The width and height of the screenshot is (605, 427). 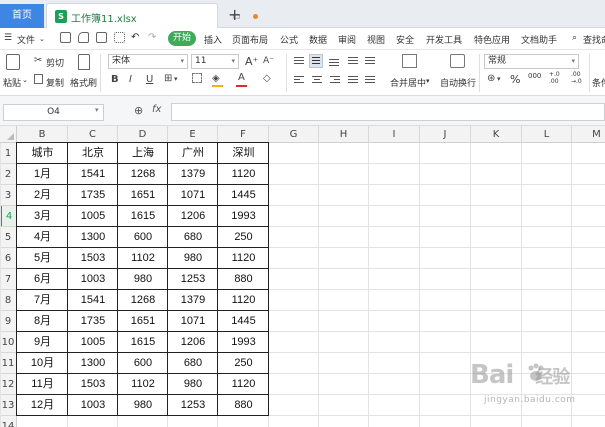 What do you see at coordinates (83, 37) in the screenshot?
I see `export-pdf-icon` at bounding box center [83, 37].